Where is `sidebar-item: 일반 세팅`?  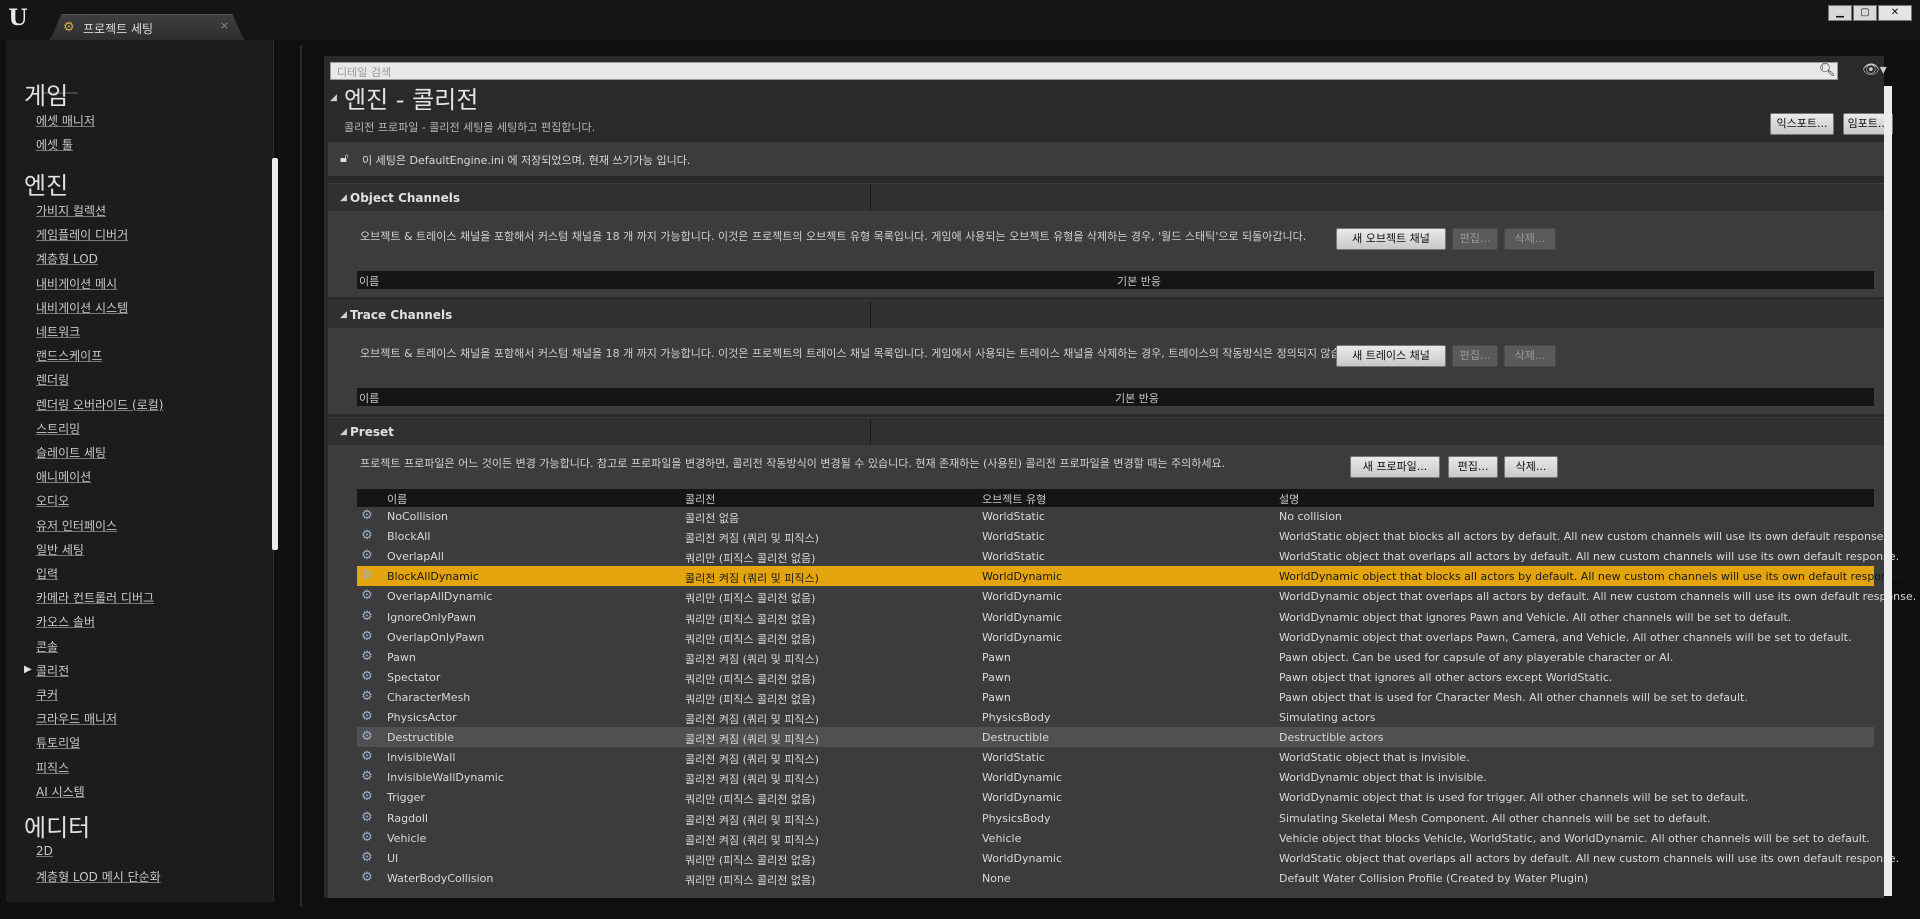
sidebar-item: 일반 세팅 is located at coordinates (60, 549).